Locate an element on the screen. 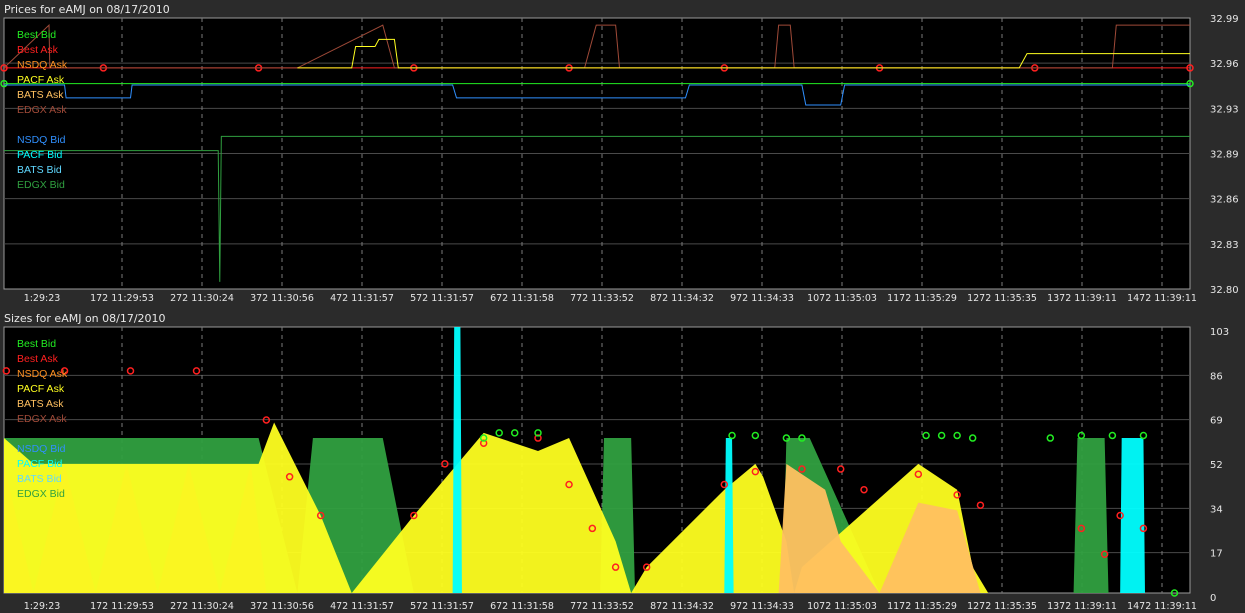 The width and height of the screenshot is (1245, 613). y-tick-label: 32.86 is located at coordinates (1224, 200).